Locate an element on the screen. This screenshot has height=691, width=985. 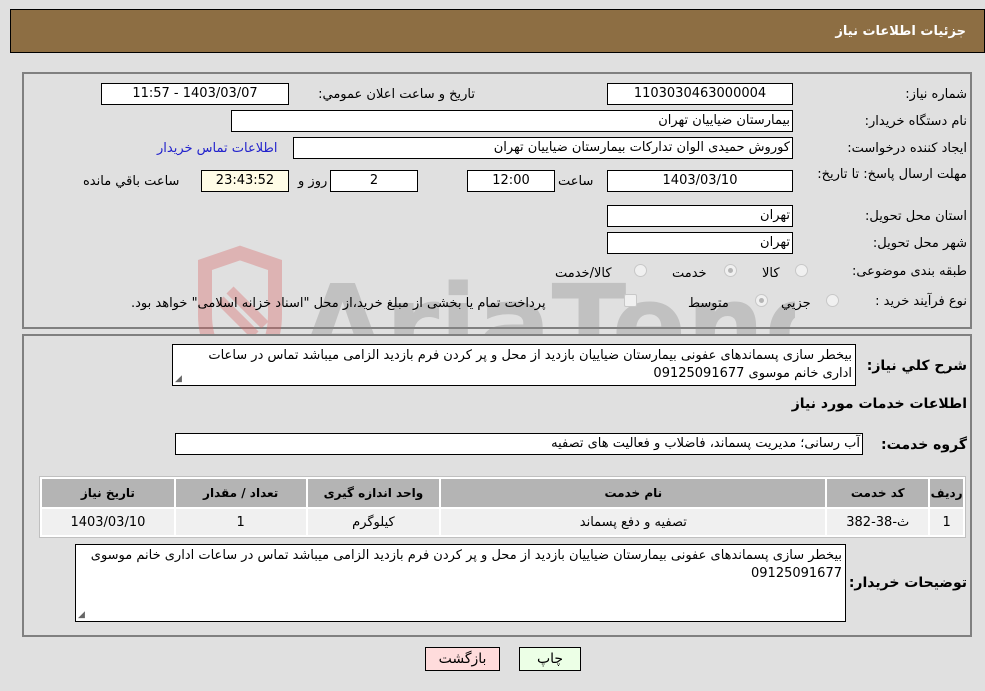
need-number-label: شماره نیاز: is located at coordinates (936, 94).